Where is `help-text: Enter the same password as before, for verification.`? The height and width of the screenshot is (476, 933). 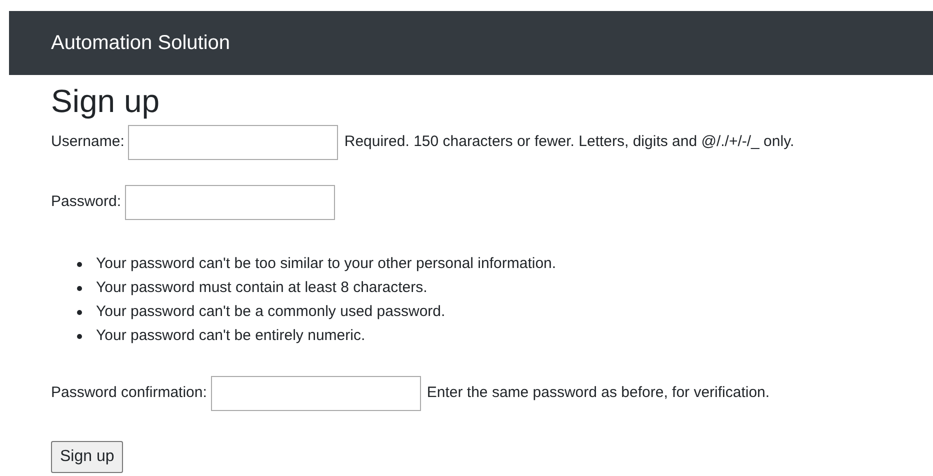 help-text: Enter the same password as before, for verification. is located at coordinates (598, 393).